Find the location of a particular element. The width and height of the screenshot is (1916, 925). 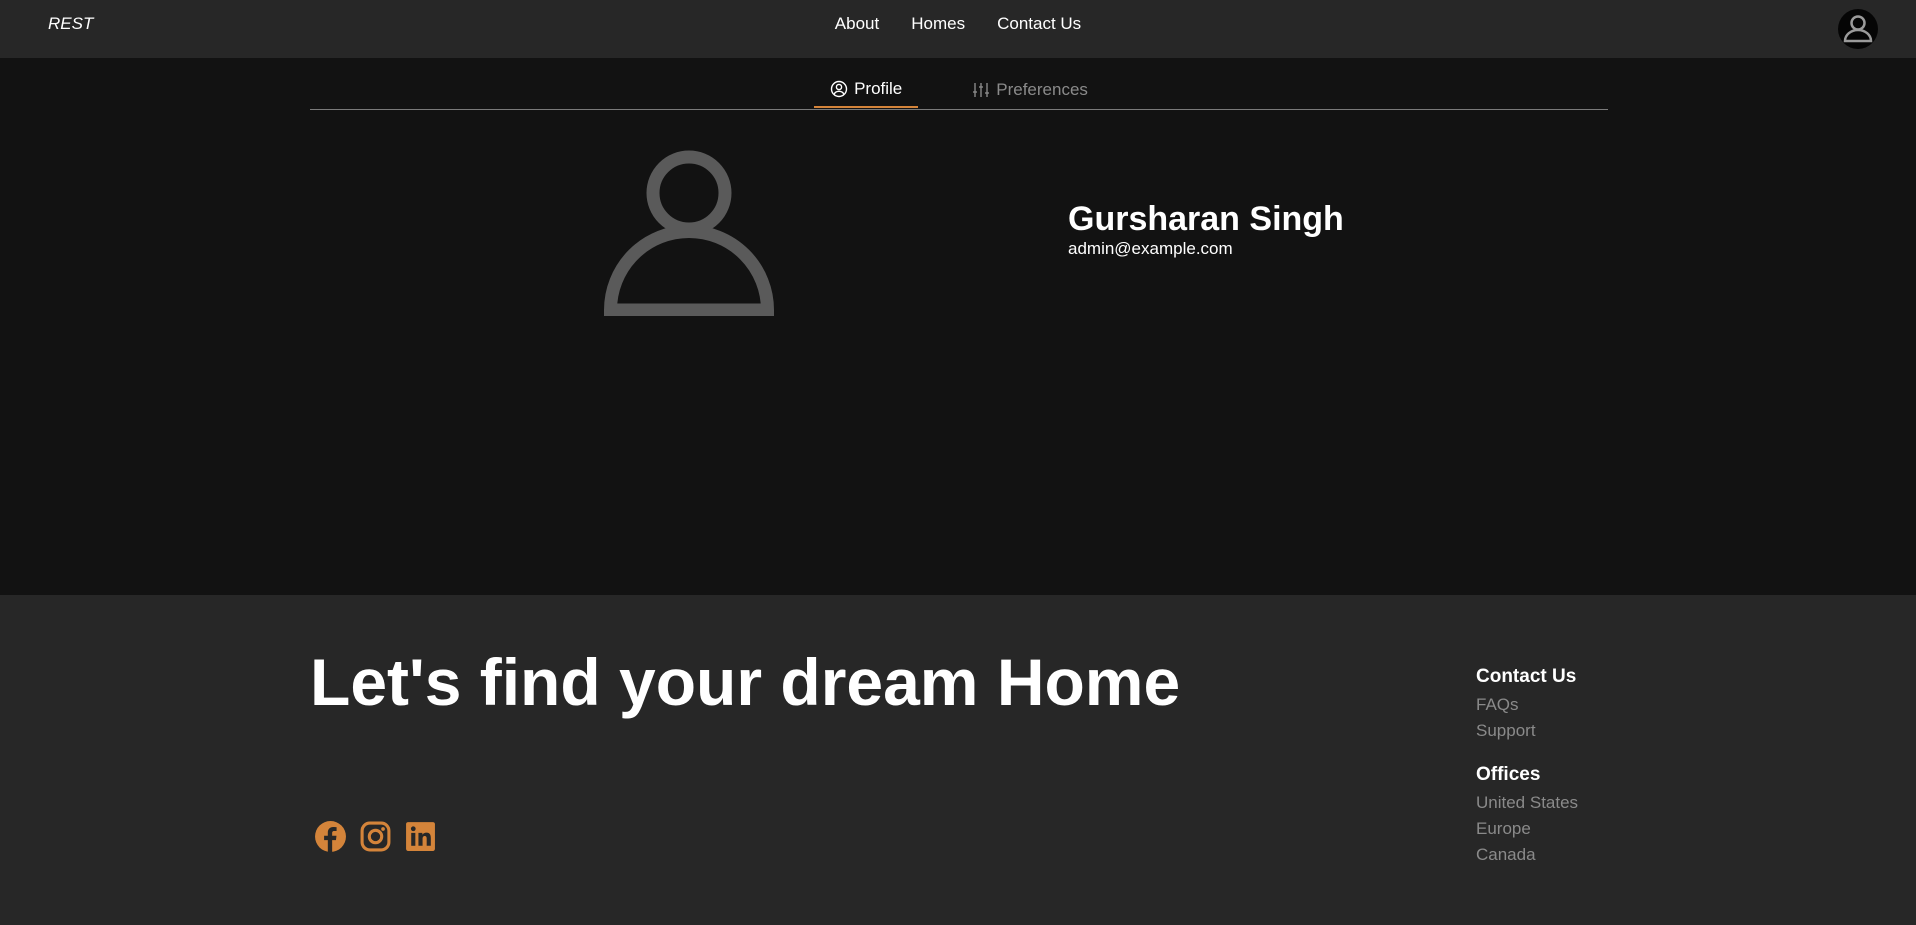

tab-preferences: Preferences is located at coordinates (1030, 90).